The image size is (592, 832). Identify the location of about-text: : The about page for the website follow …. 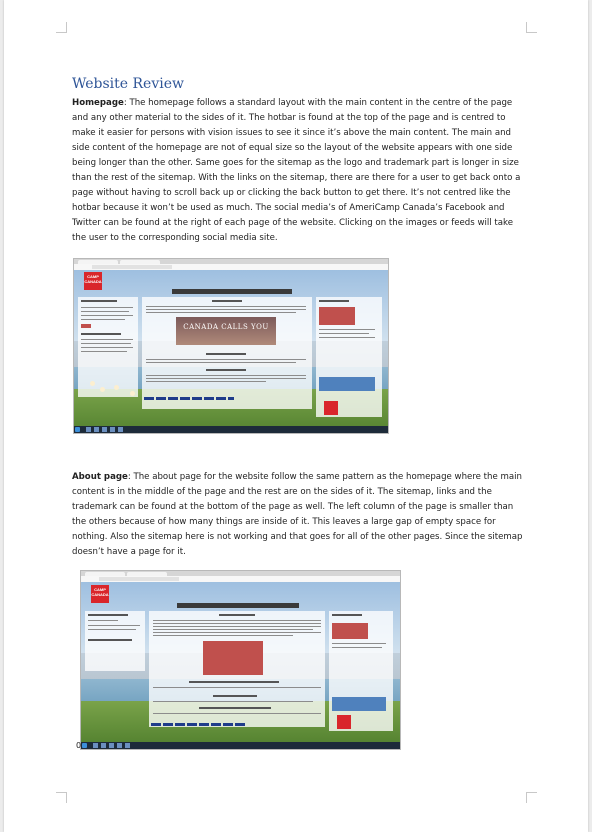
(297, 514).